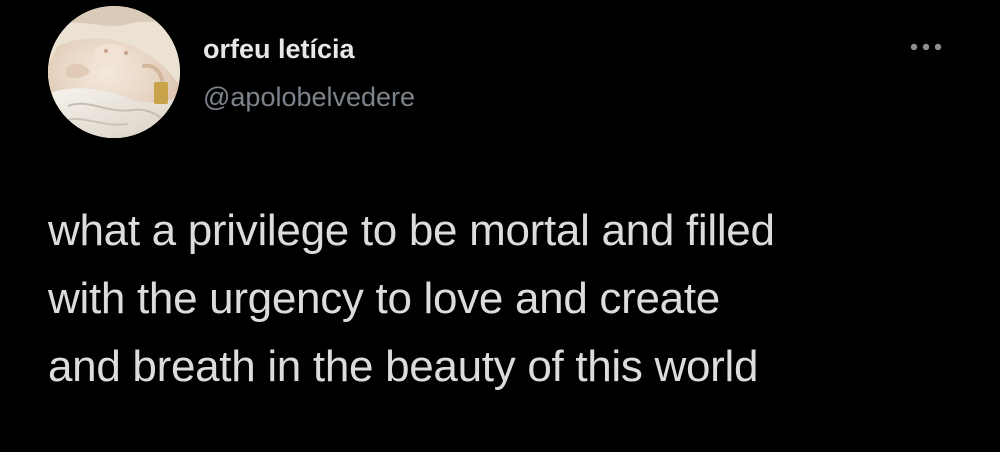  Describe the element at coordinates (403, 366) in the screenshot. I see `tweet-text-line: and breath in the beauty of this world` at that location.